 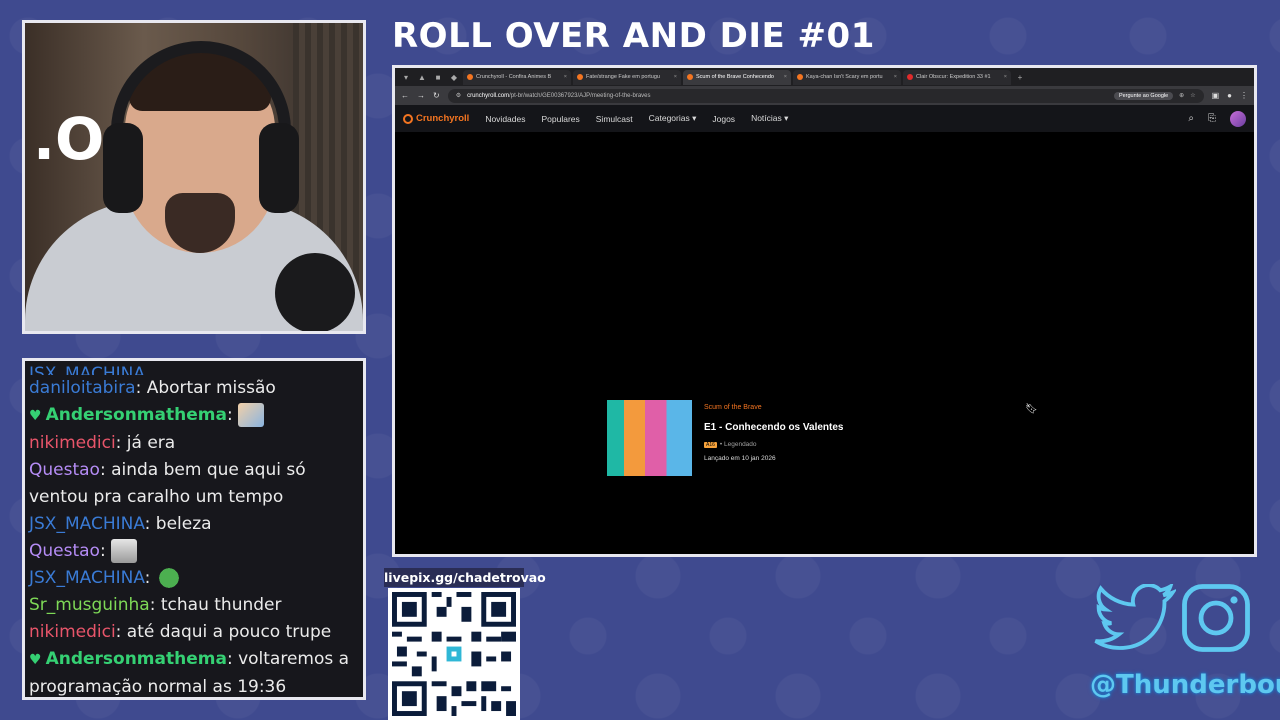 I want to click on browser-tab-active: Scum of the Brave Conhecendo ×, so click(x=737, y=77).